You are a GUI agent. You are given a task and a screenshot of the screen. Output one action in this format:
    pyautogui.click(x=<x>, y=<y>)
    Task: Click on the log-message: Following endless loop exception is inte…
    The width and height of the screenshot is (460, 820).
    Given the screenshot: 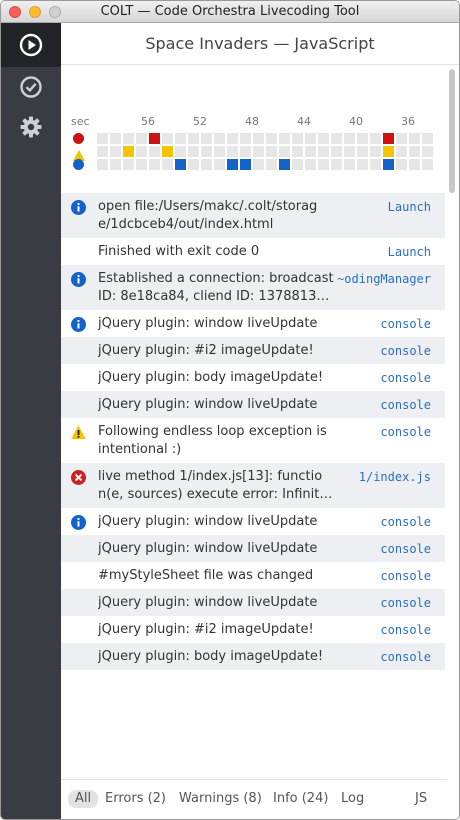 What is the action you would take?
    pyautogui.click(x=212, y=440)
    